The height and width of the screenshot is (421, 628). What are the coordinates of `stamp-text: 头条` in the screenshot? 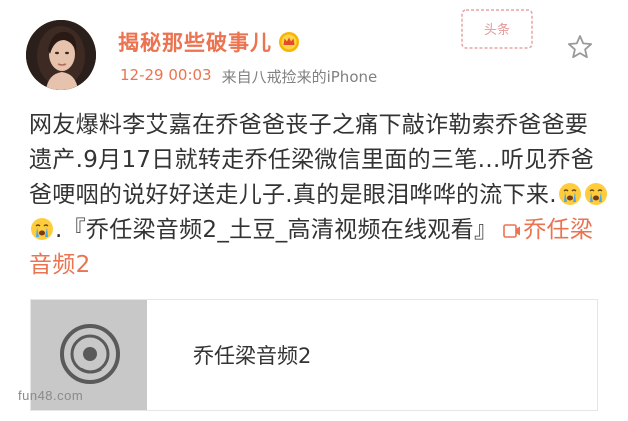 It's located at (497, 30).